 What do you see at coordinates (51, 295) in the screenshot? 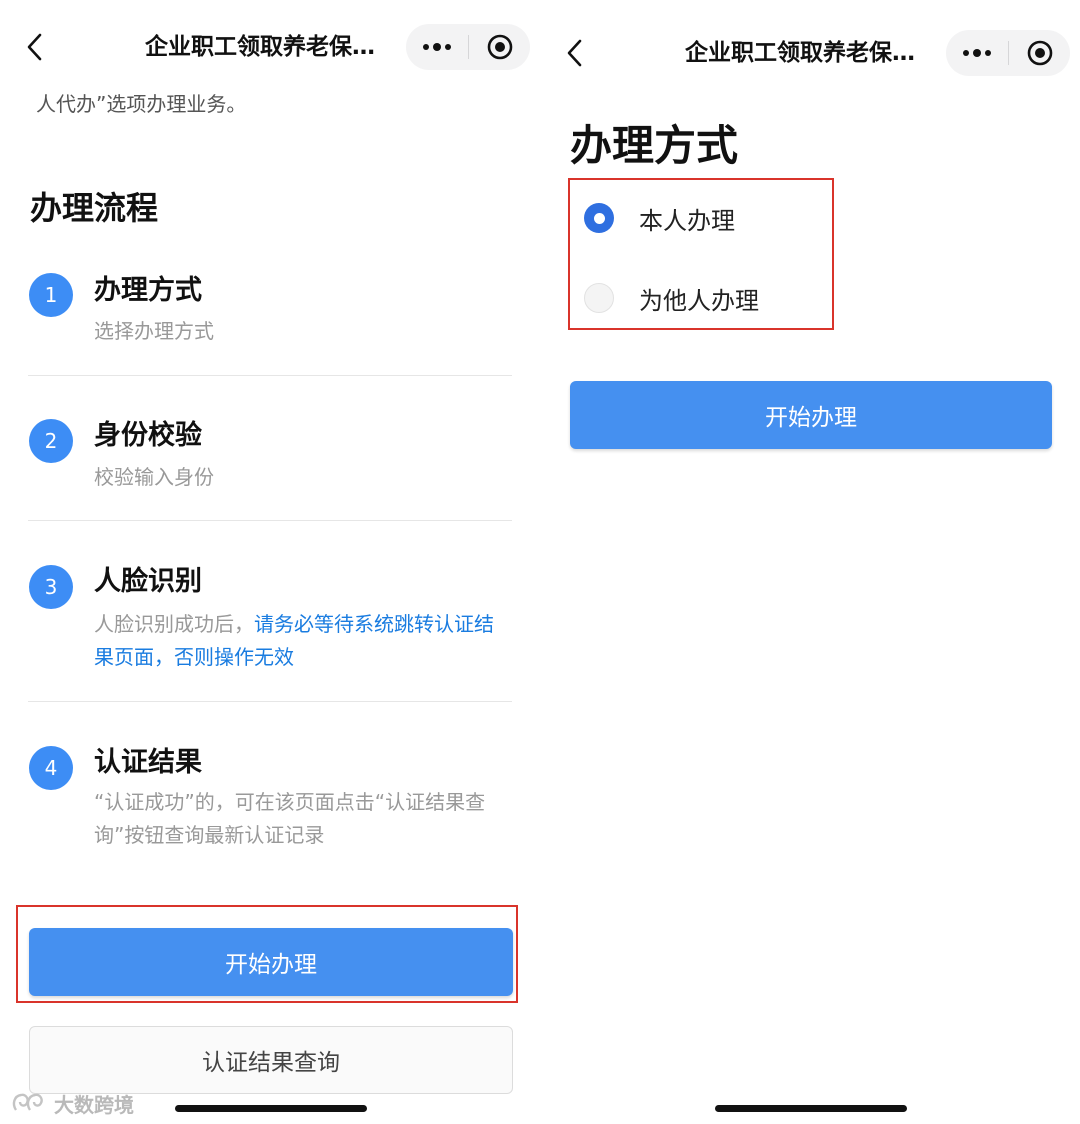
I see `step-number-1: 1` at bounding box center [51, 295].